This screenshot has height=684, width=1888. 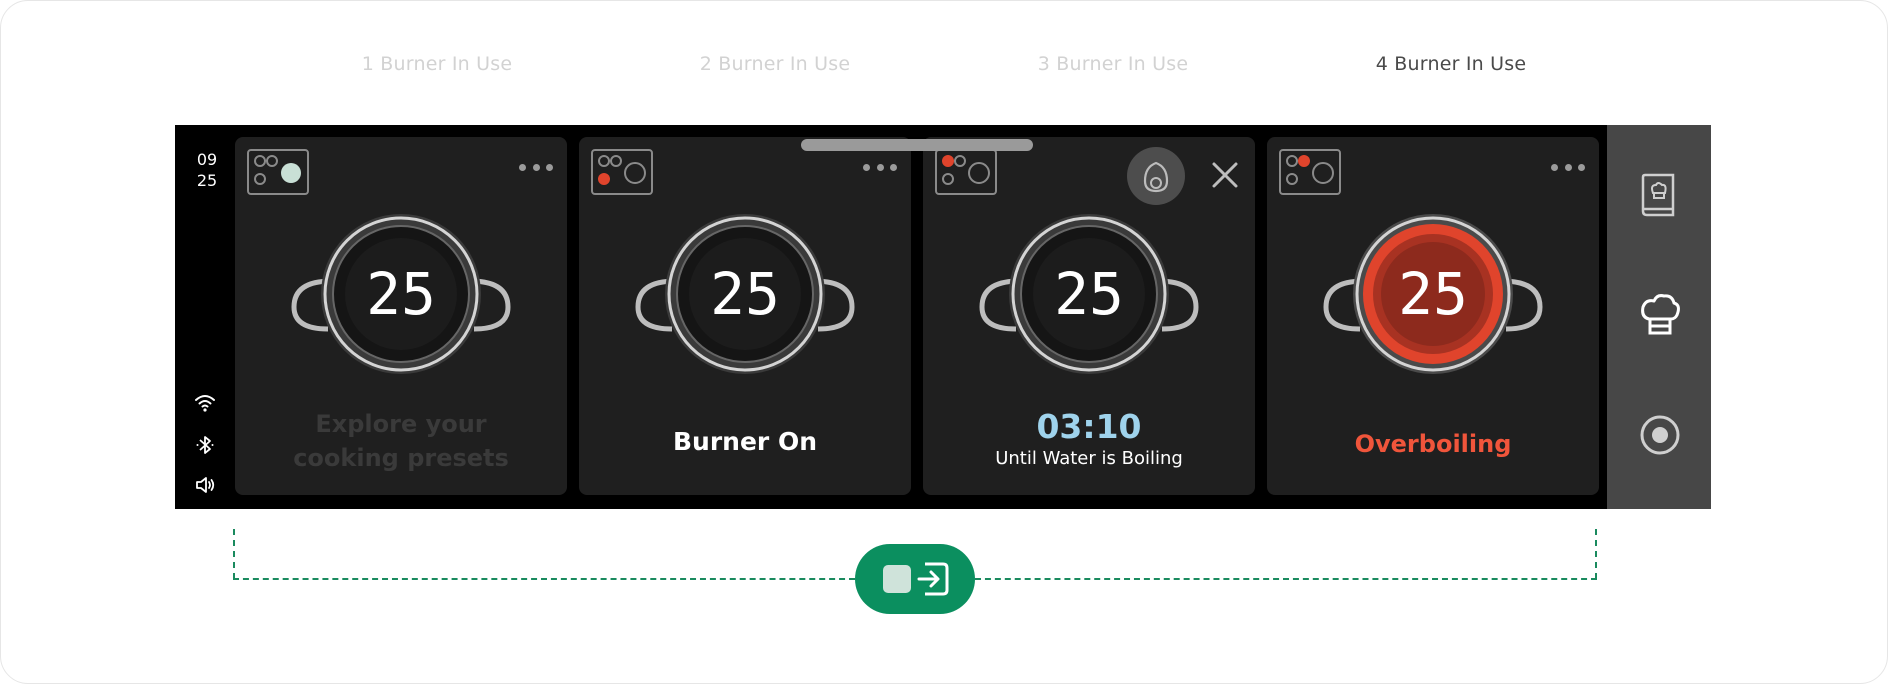 I want to click on step-label-1: 1 Burner In Use, so click(x=437, y=64).